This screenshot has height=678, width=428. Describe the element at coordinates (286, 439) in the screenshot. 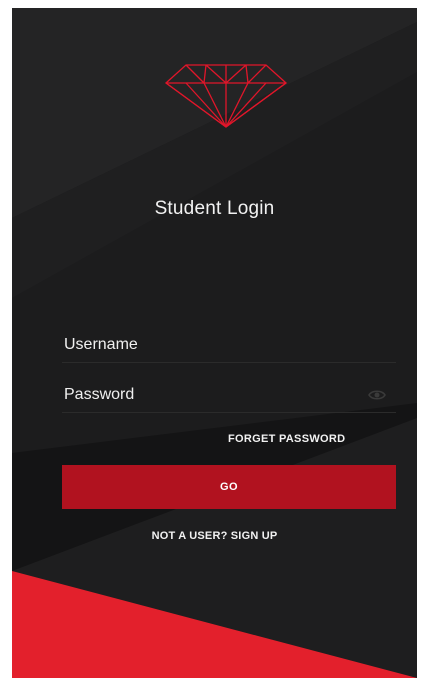

I see `forget-password-link: FORGET PASSWORD` at that location.